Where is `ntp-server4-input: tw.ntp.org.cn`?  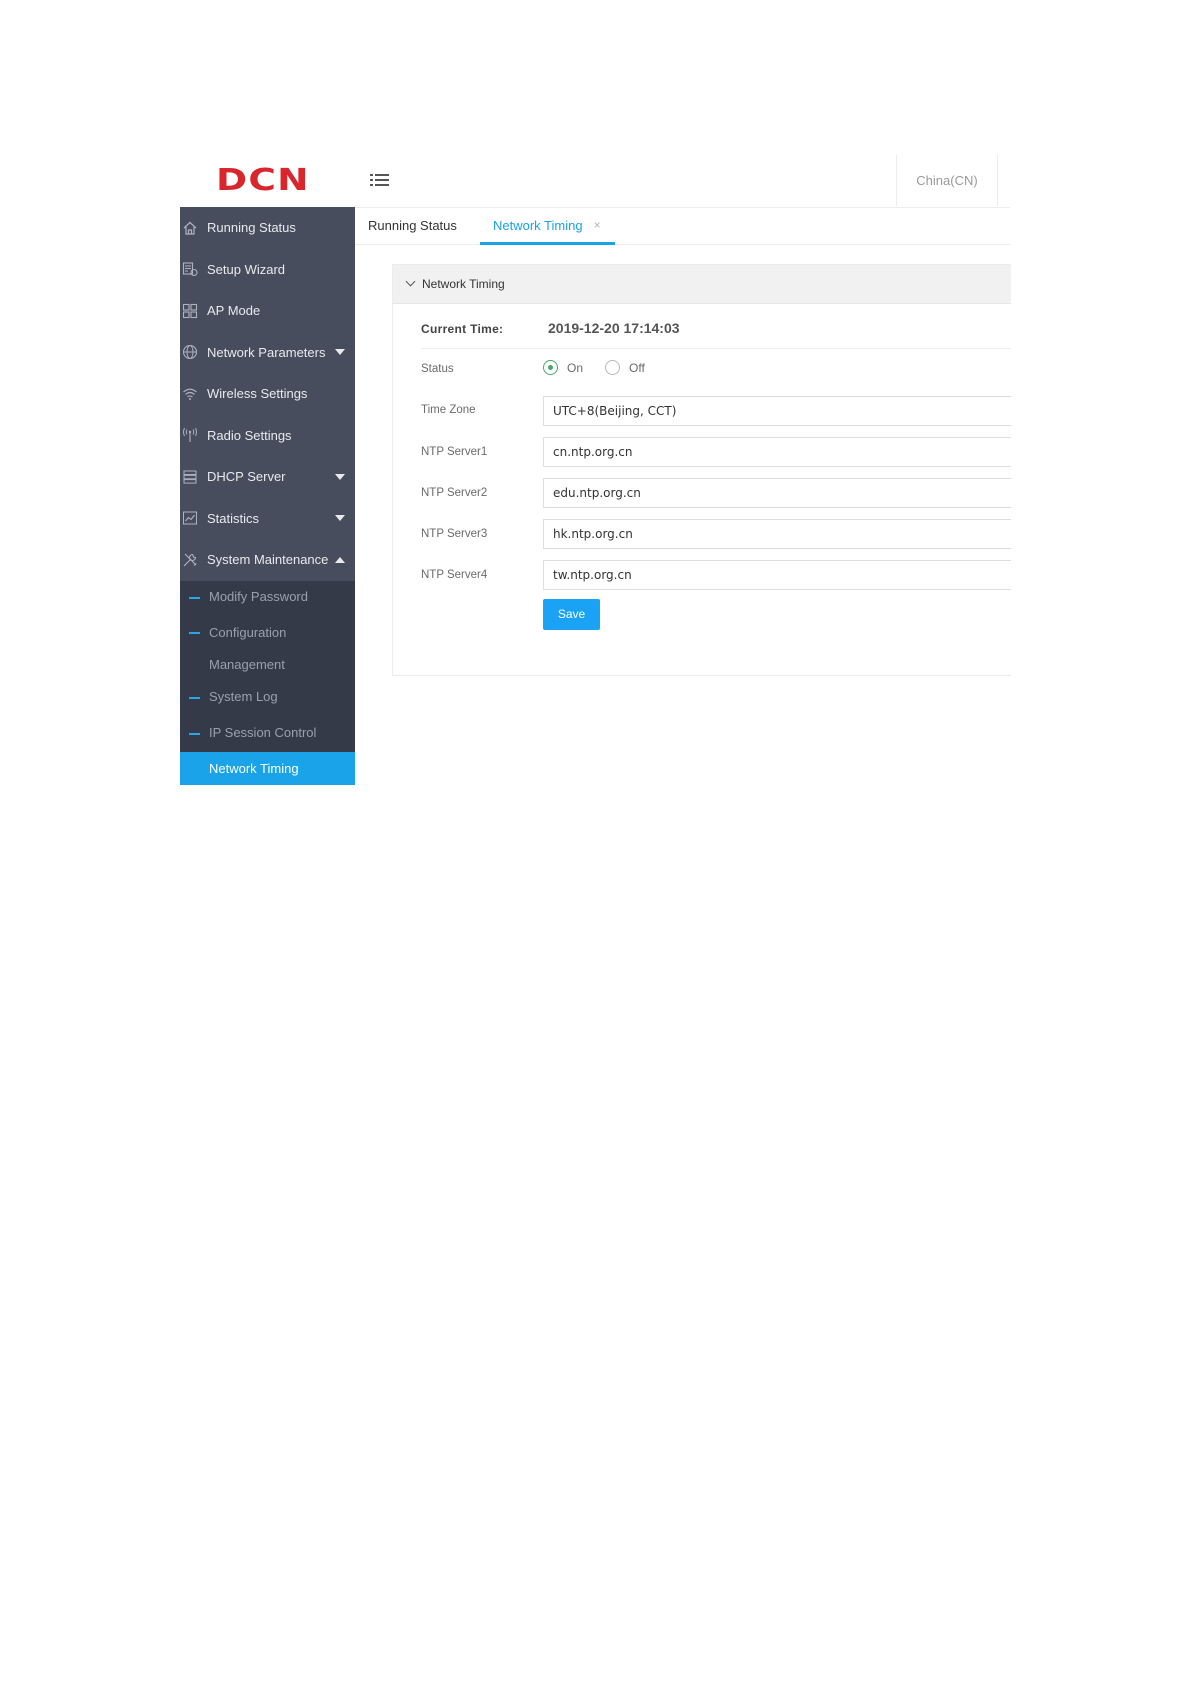 ntp-server4-input: tw.ntp.org.cn is located at coordinates (777, 575).